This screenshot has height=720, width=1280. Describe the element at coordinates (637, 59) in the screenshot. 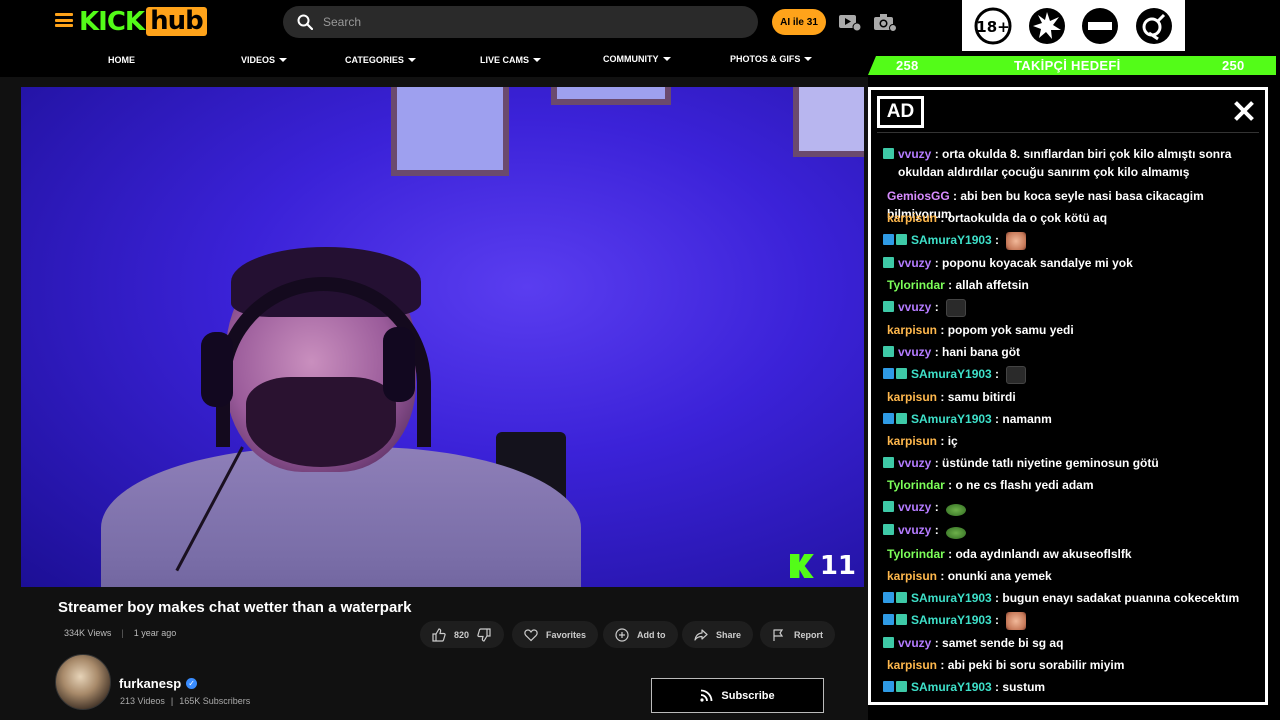

I see `nav-community: COMMUNITY` at that location.